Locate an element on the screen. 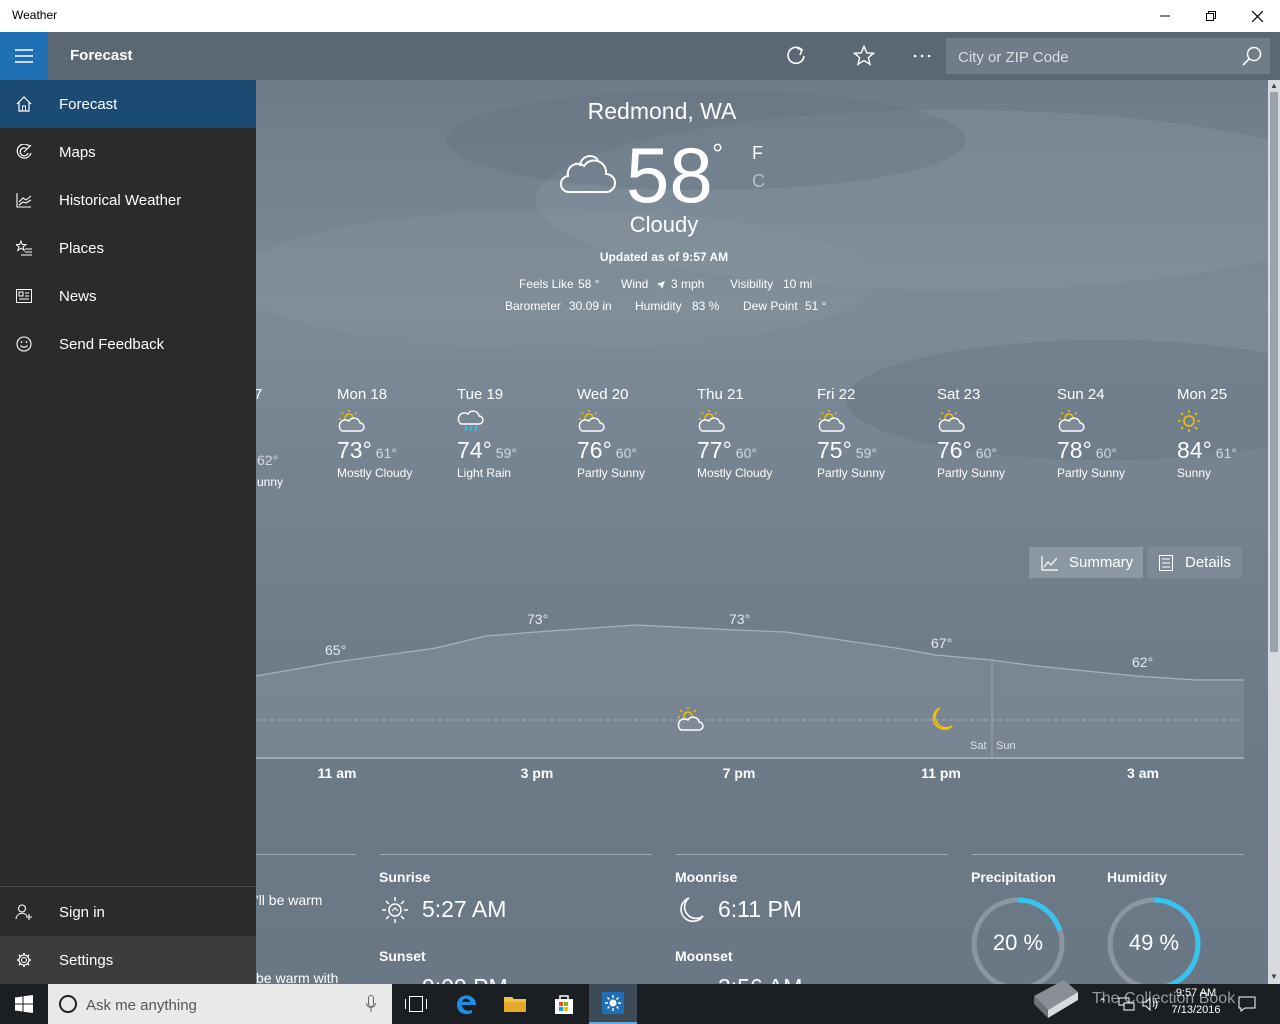 The image size is (1280, 1024). nav-item-forecast: Forecast is located at coordinates (128, 104).